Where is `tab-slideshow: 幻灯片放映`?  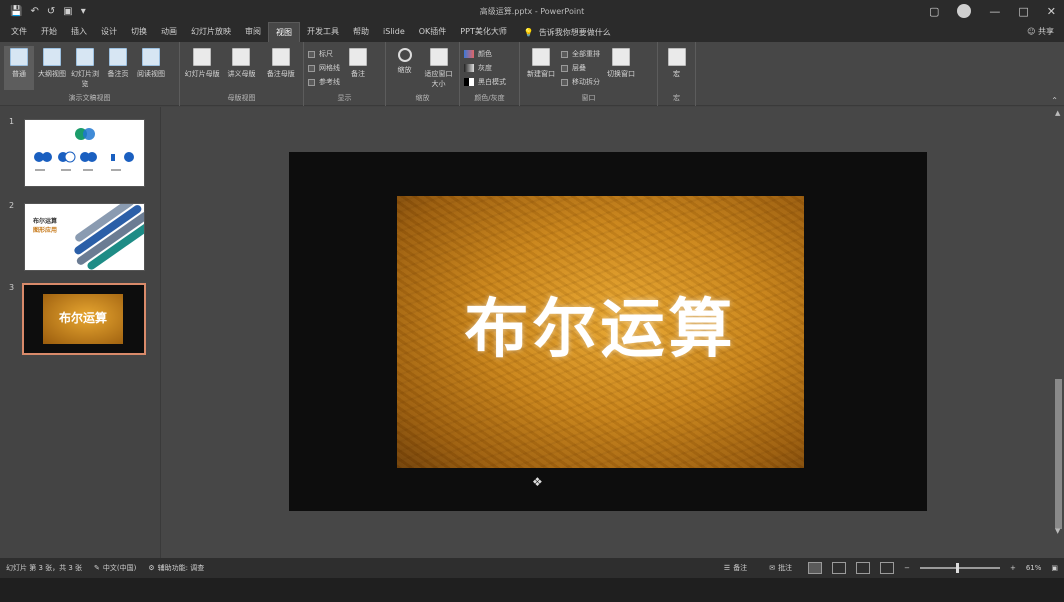
tab-slideshow: 幻灯片放映 is located at coordinates (211, 32).